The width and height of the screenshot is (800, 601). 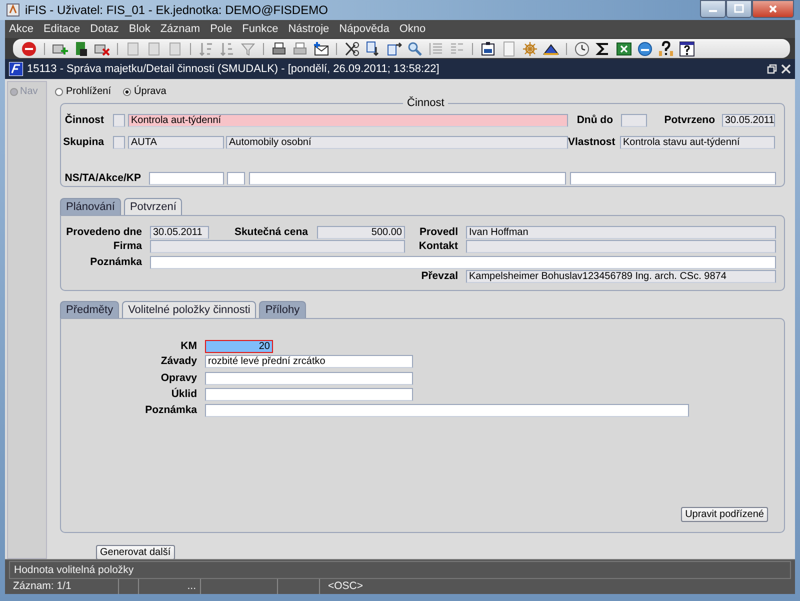 What do you see at coordinates (135, 552) in the screenshot?
I see `generate-button: Generovat další` at bounding box center [135, 552].